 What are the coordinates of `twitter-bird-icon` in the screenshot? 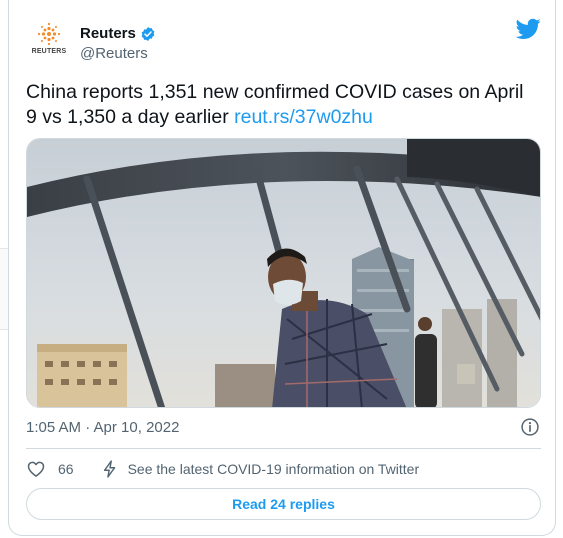 It's located at (528, 29).